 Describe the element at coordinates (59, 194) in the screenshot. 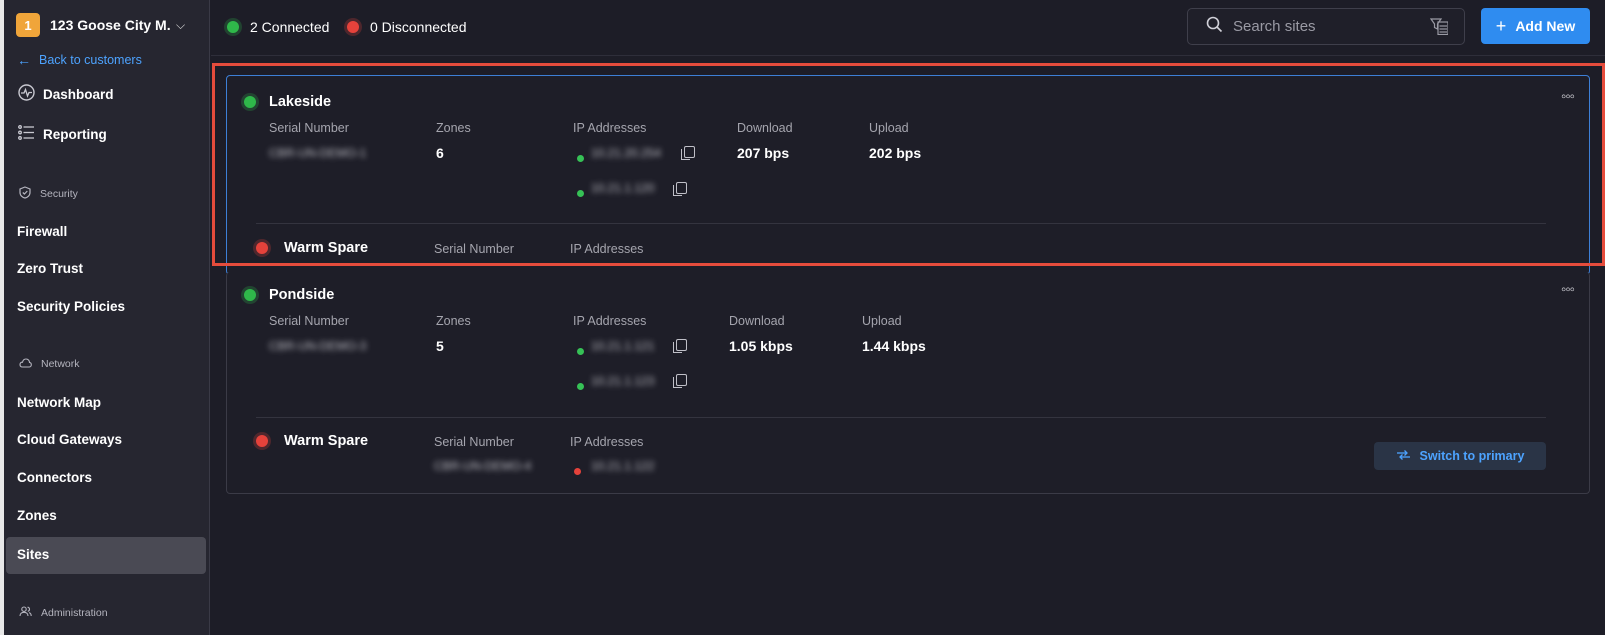

I see `section-label: Security` at that location.